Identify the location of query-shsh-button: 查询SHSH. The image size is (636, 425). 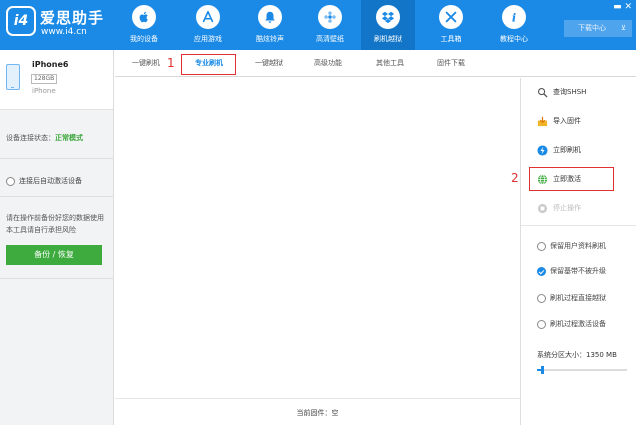
(561, 92).